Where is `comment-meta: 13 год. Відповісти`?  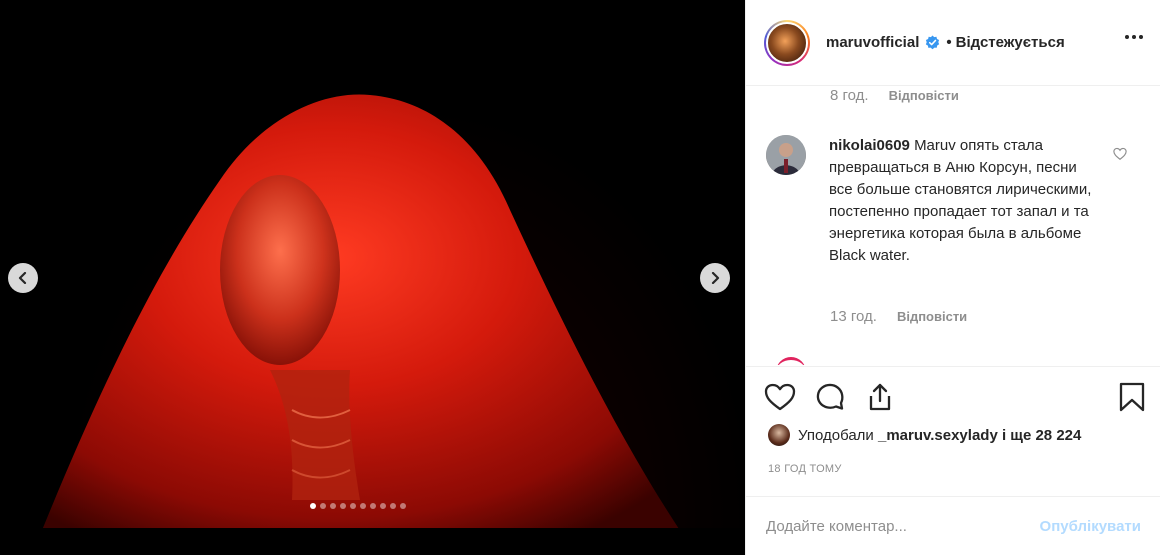
comment-meta: 13 год. Відповісти is located at coordinates (898, 316).